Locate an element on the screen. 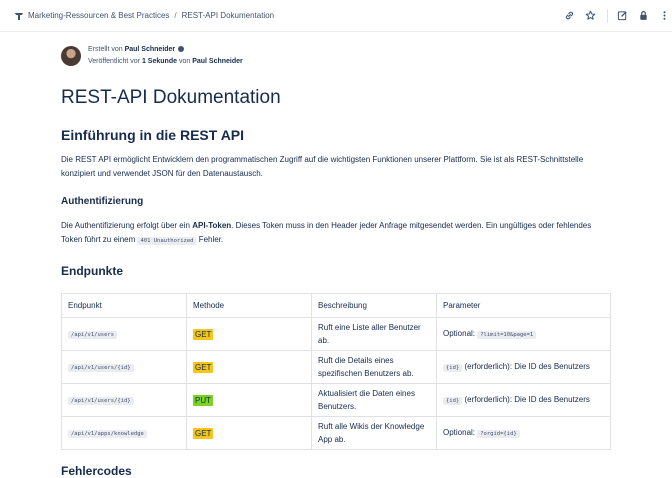  auth-heading: Authentifizierung is located at coordinates (102, 201).